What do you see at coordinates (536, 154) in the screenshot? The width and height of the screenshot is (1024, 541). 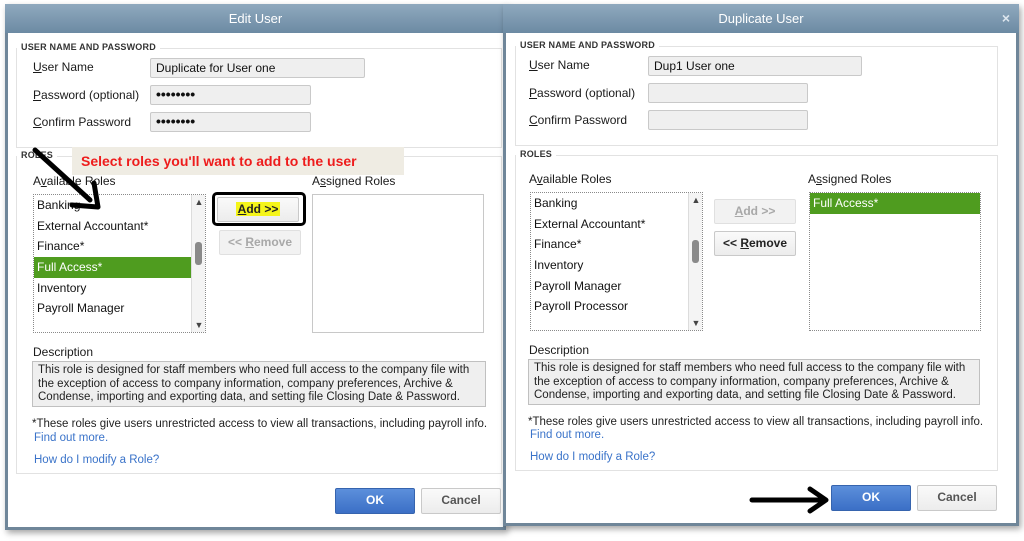 I see `group-legend: ROLES` at bounding box center [536, 154].